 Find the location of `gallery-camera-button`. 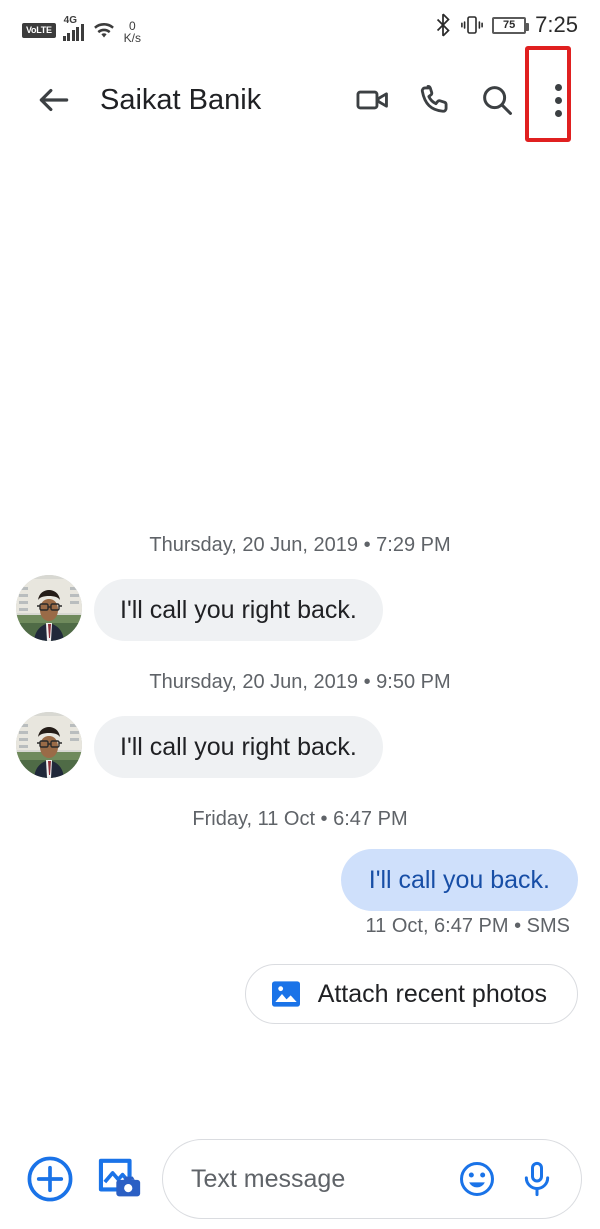

gallery-camera-button is located at coordinates (120, 1179).